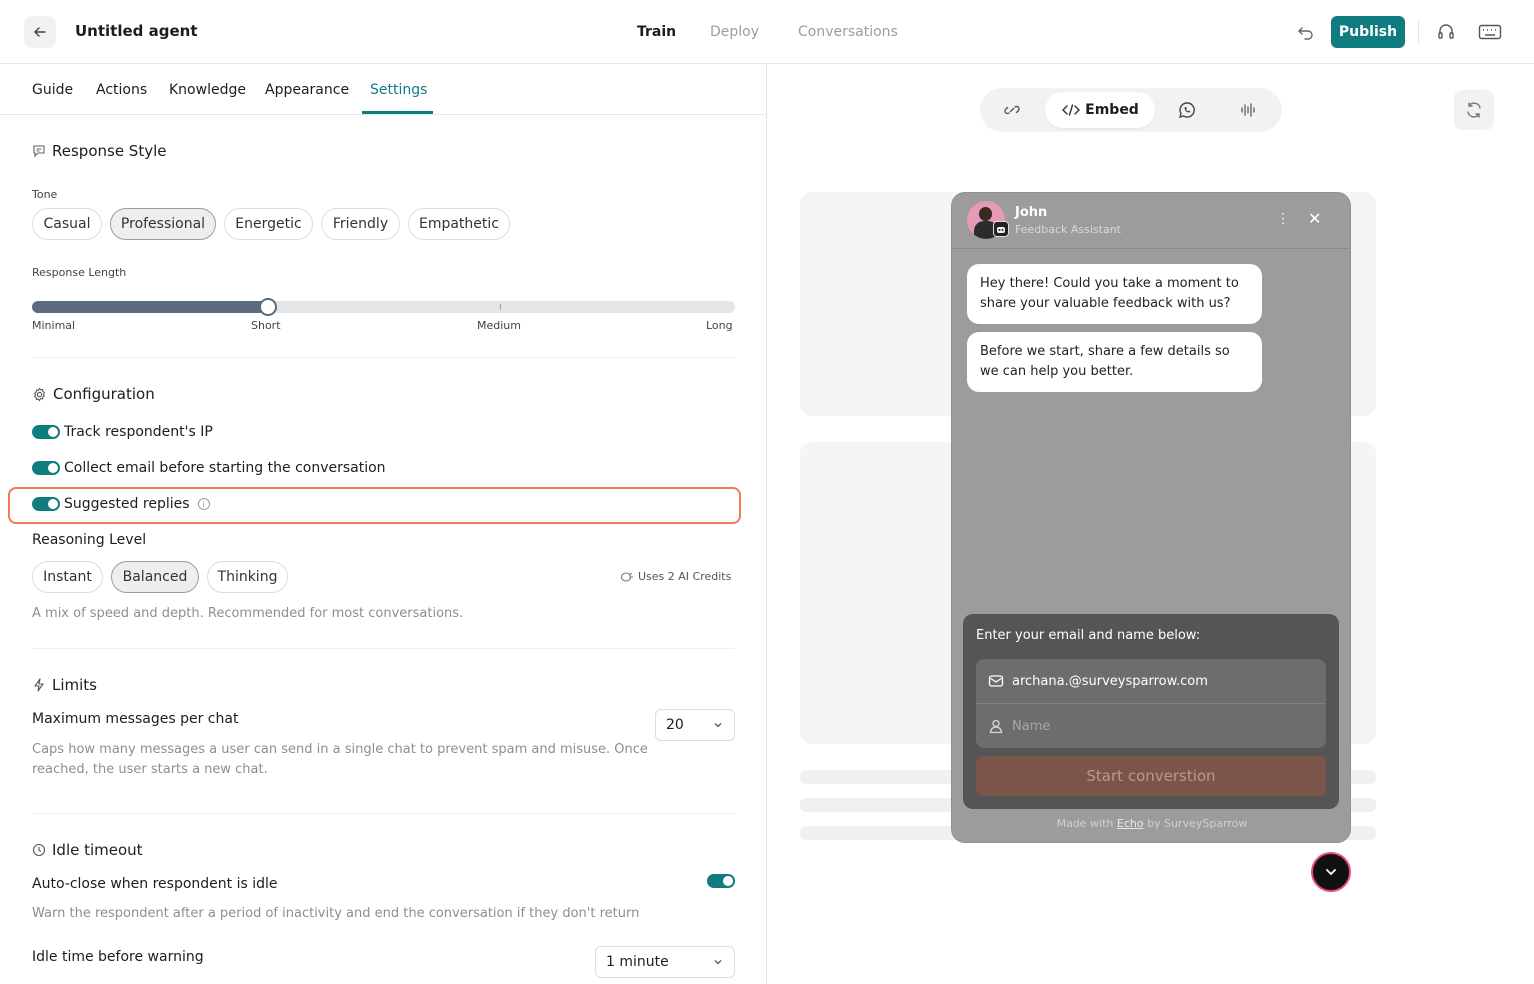  I want to click on track-ip-label: Track respondent's IP, so click(138, 432).